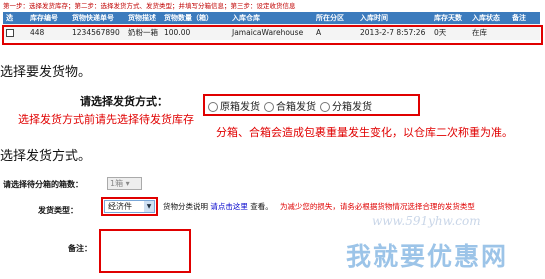  I want to click on ship-type-warning: 为减少您的损失，请务必根据货物情况选择合理的发货类型, so click(377, 206).